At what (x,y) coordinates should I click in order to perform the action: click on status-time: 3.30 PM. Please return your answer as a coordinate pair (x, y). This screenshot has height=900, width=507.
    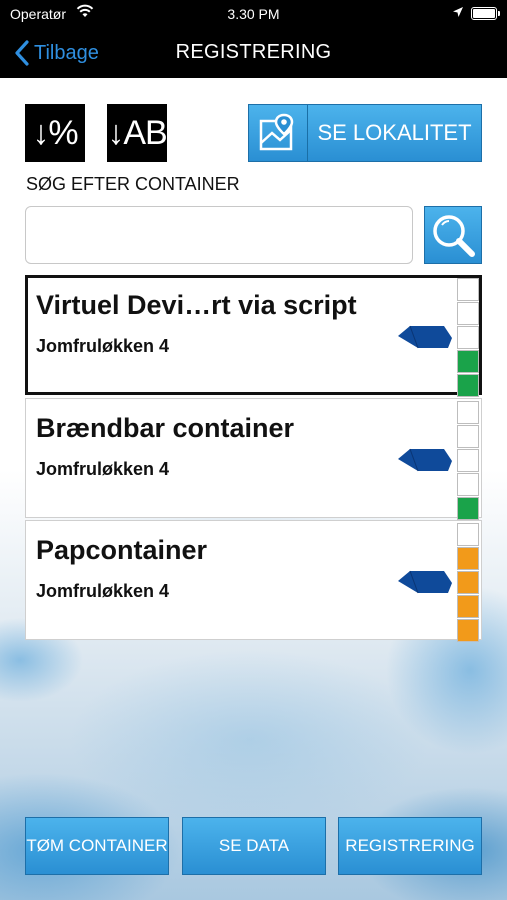
    Looking at the image, I should click on (253, 14).